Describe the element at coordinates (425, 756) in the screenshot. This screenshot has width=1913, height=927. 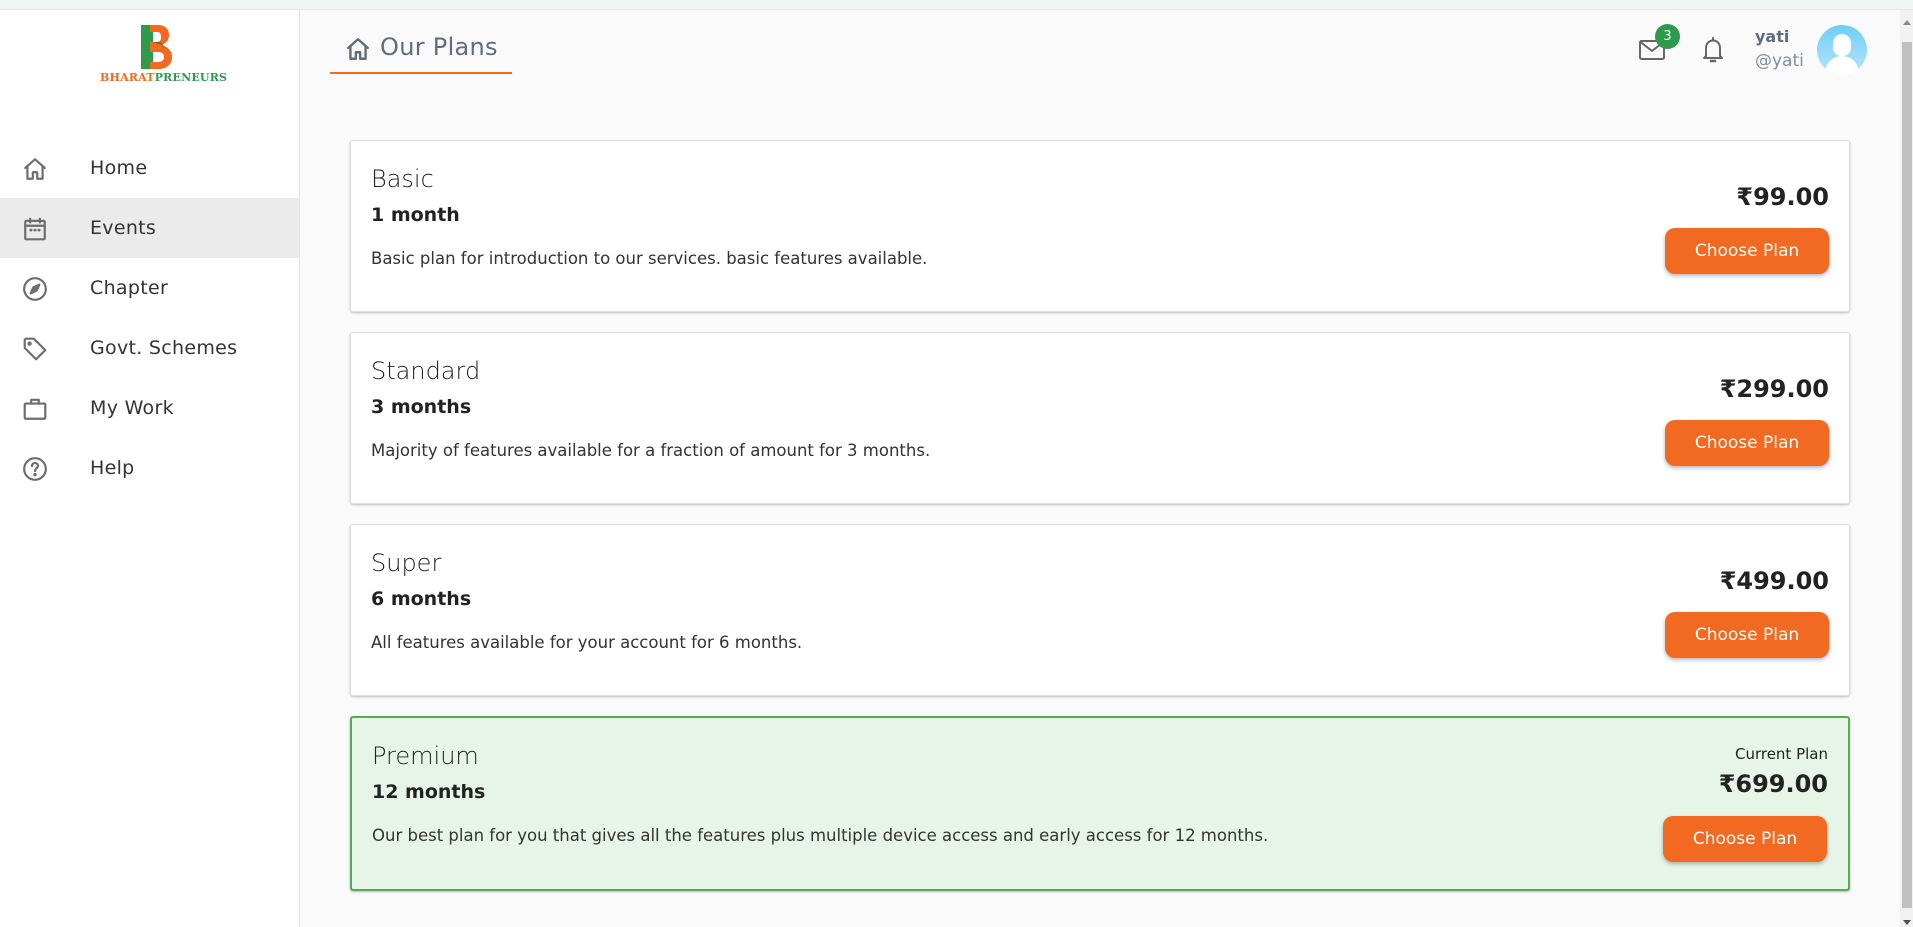
I see `plan-name: Premium` at that location.